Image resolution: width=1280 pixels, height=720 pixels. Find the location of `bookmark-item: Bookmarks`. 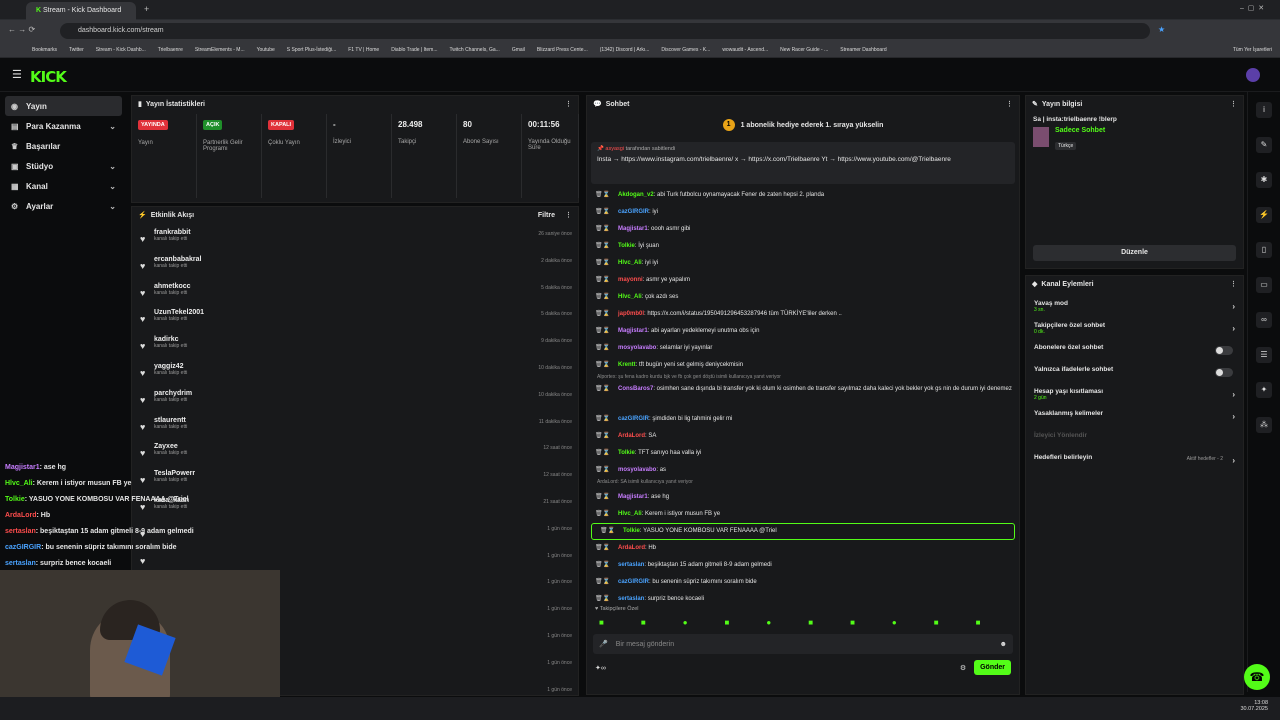

bookmark-item: Bookmarks is located at coordinates (44, 50).